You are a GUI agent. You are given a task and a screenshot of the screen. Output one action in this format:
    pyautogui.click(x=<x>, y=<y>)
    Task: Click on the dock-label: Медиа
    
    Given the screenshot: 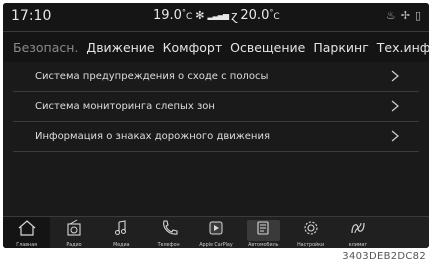 What is the action you would take?
    pyautogui.click(x=121, y=245)
    